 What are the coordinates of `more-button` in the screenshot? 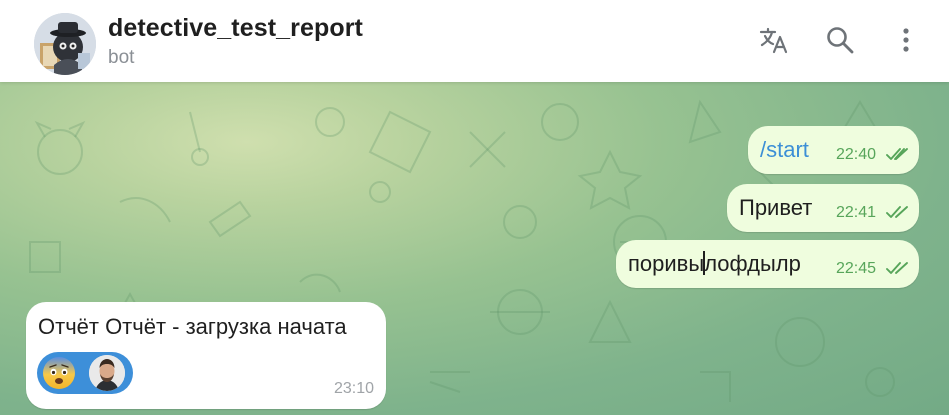 It's located at (906, 40).